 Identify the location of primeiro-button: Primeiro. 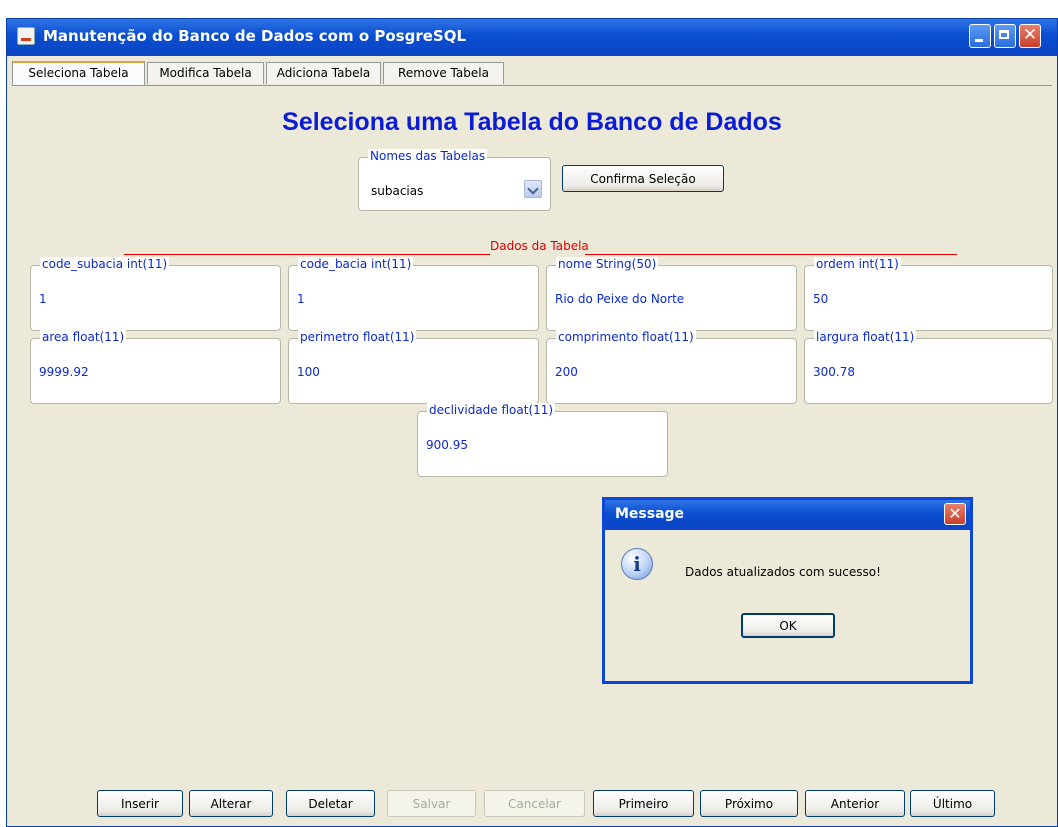
(643, 803).